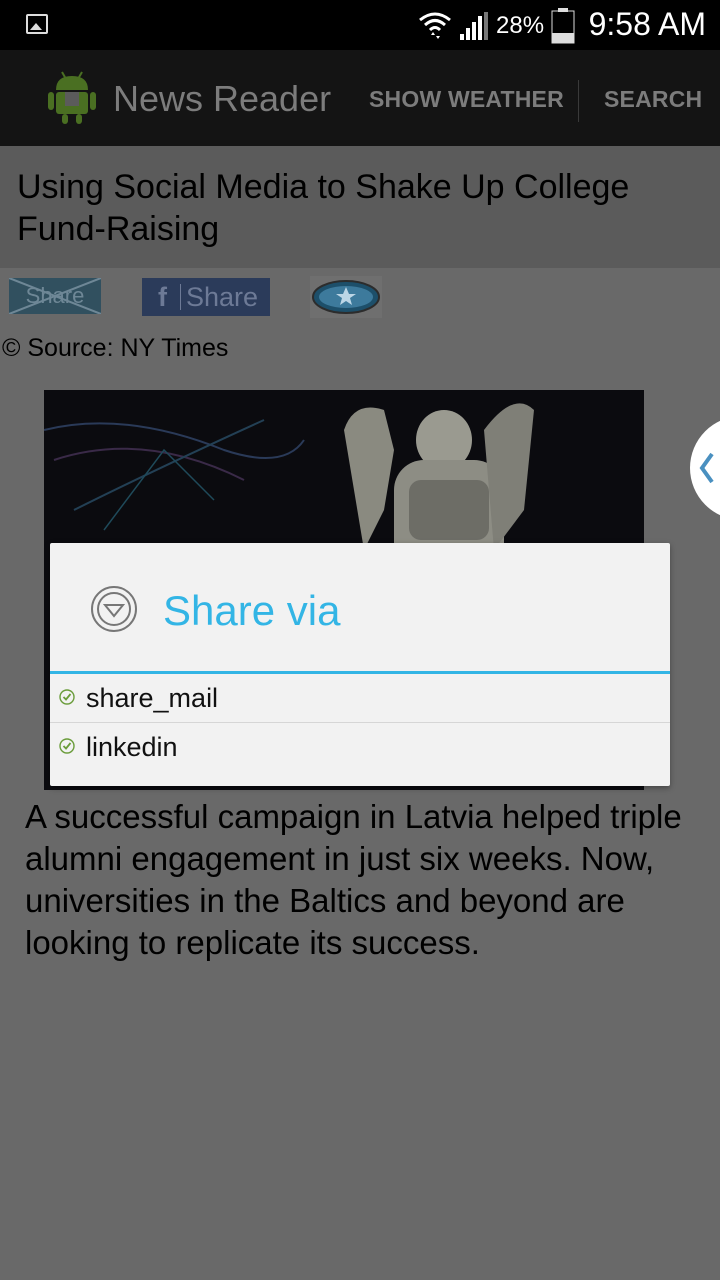  I want to click on show-weather-button: SHOW WEATHER, so click(466, 99).